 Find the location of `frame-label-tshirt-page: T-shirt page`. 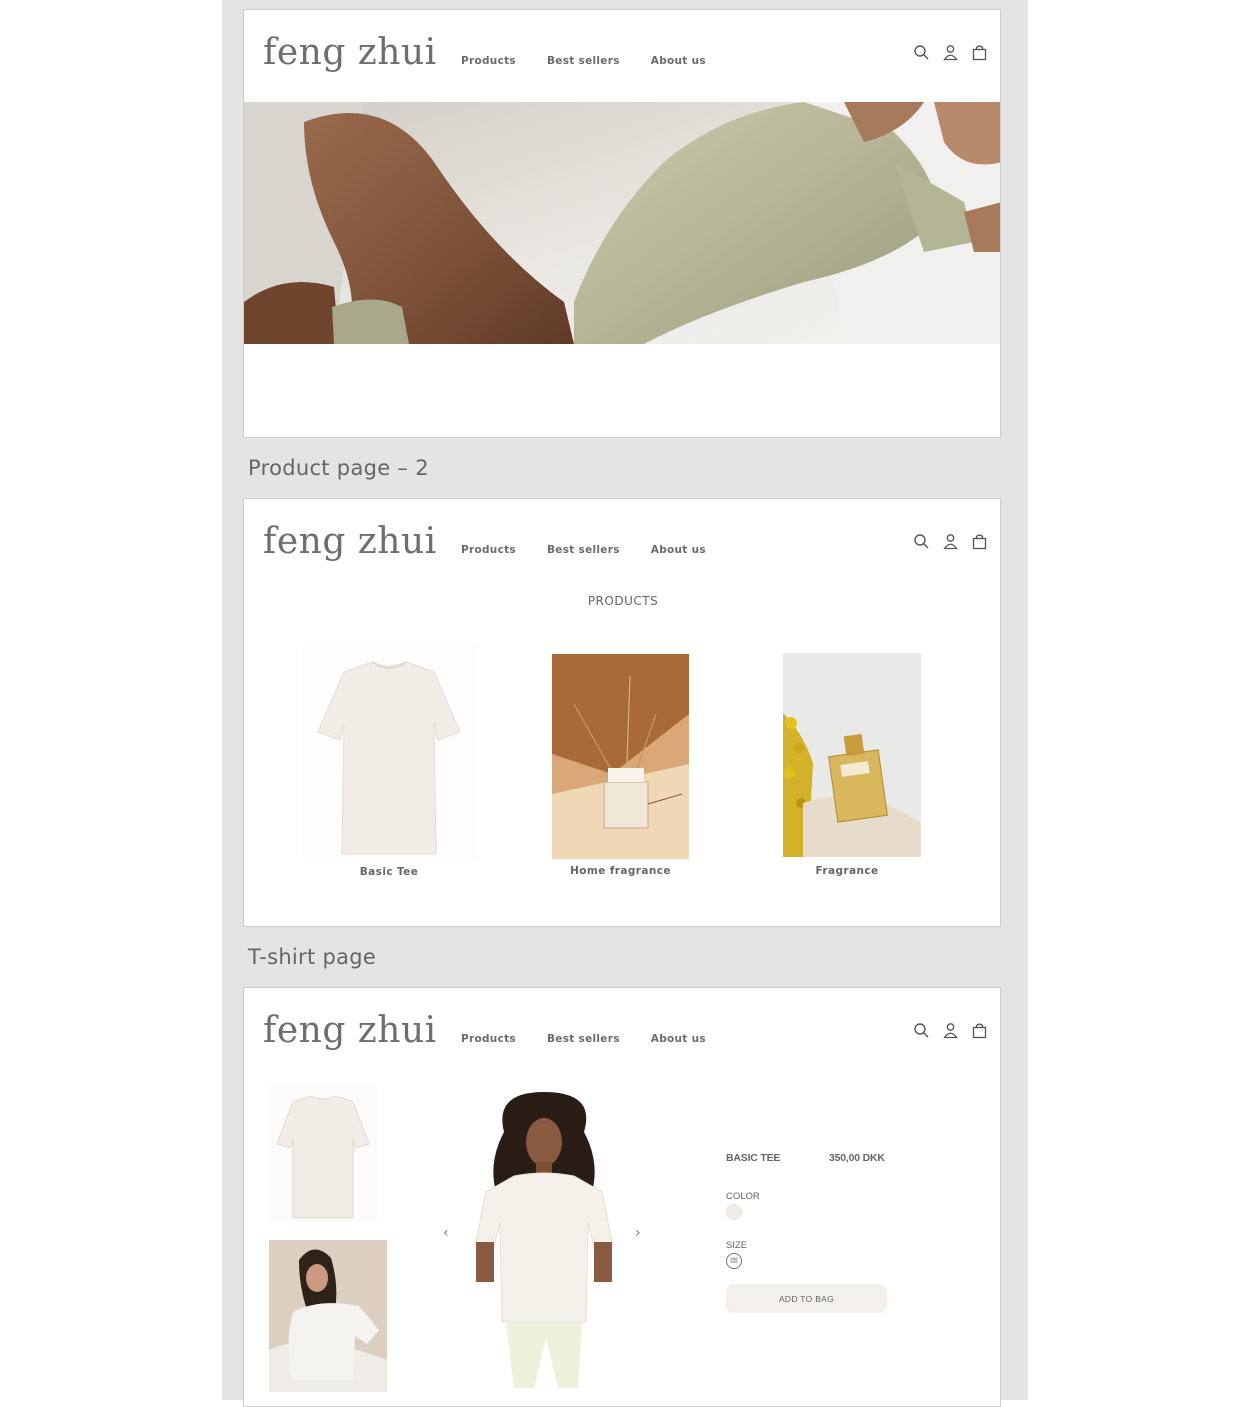

frame-label-tshirt-page: T-shirt page is located at coordinates (312, 957).